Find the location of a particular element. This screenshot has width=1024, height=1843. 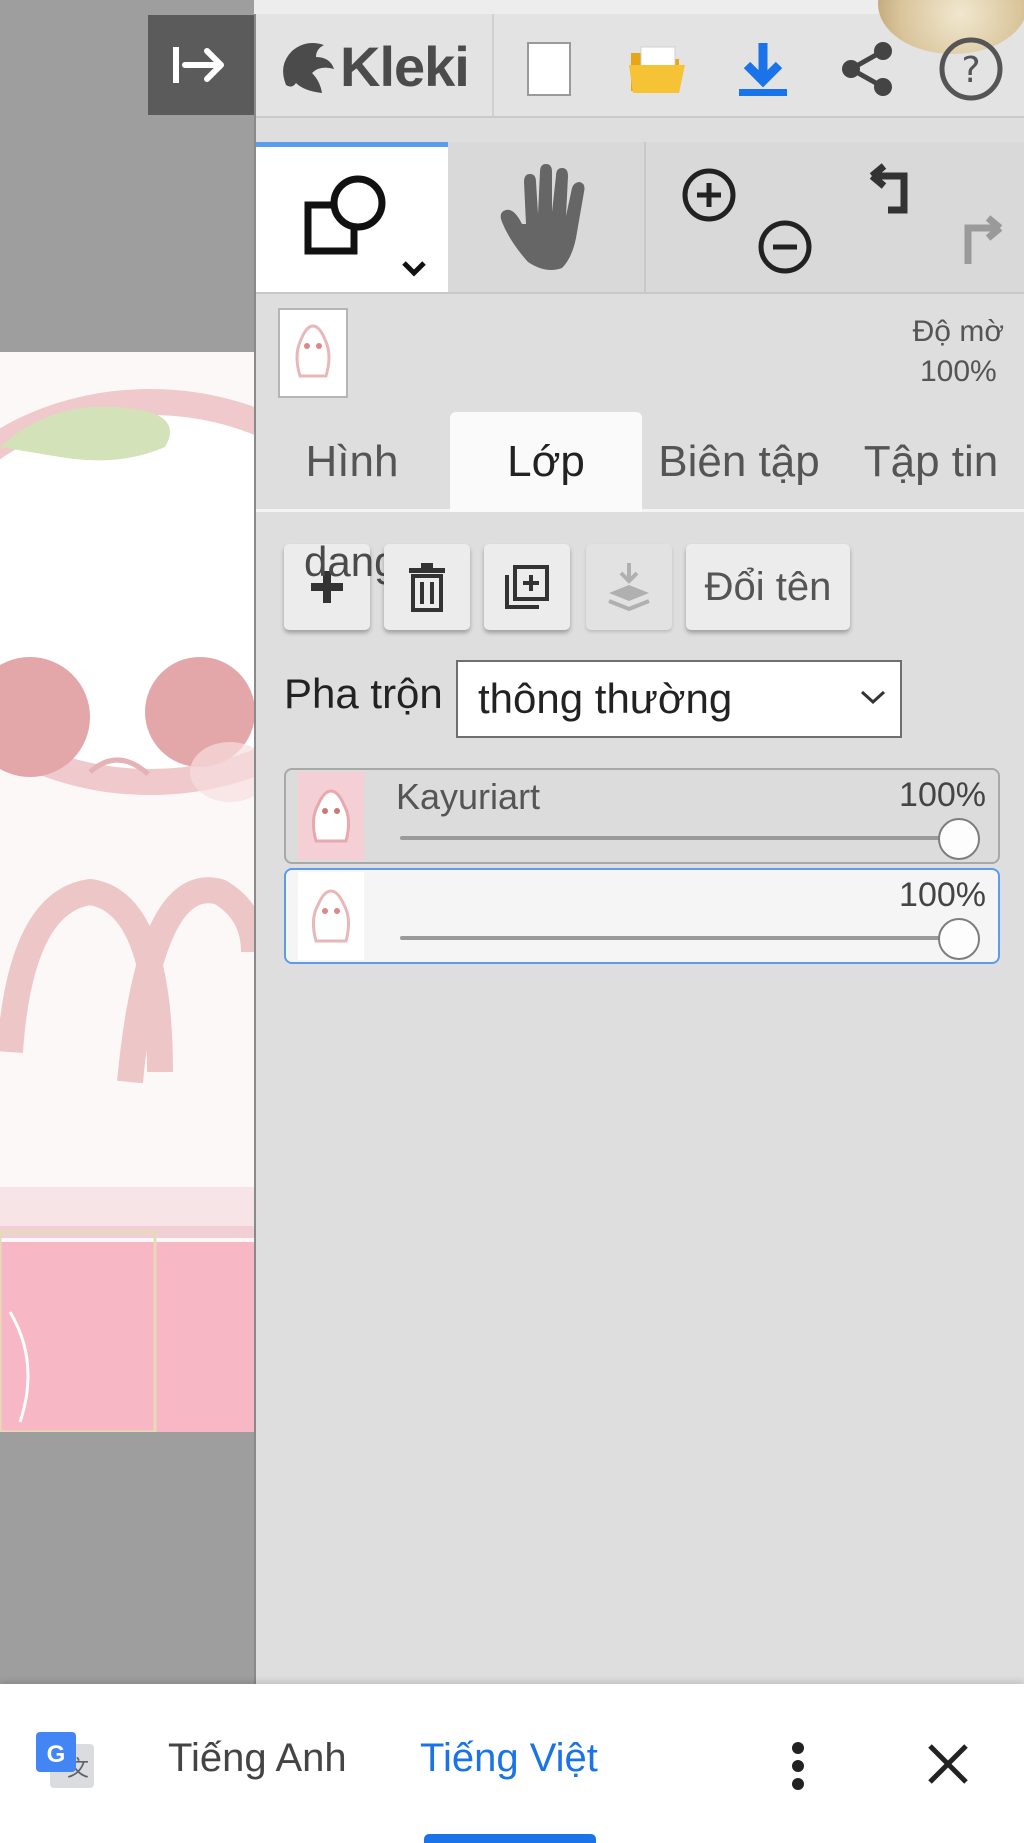

google-translate-icon: 文 G is located at coordinates (66, 1762).